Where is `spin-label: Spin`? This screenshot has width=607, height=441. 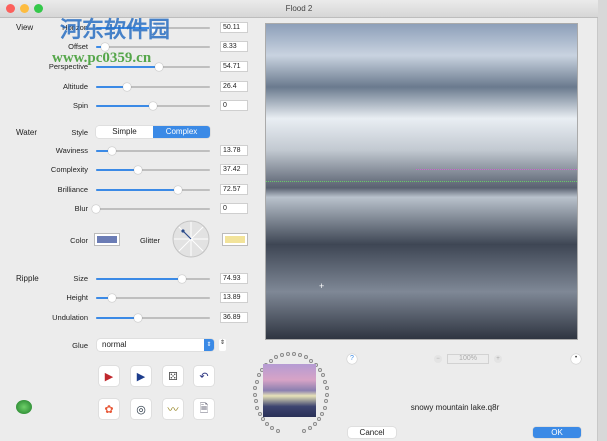 spin-label: Spin is located at coordinates (80, 105).